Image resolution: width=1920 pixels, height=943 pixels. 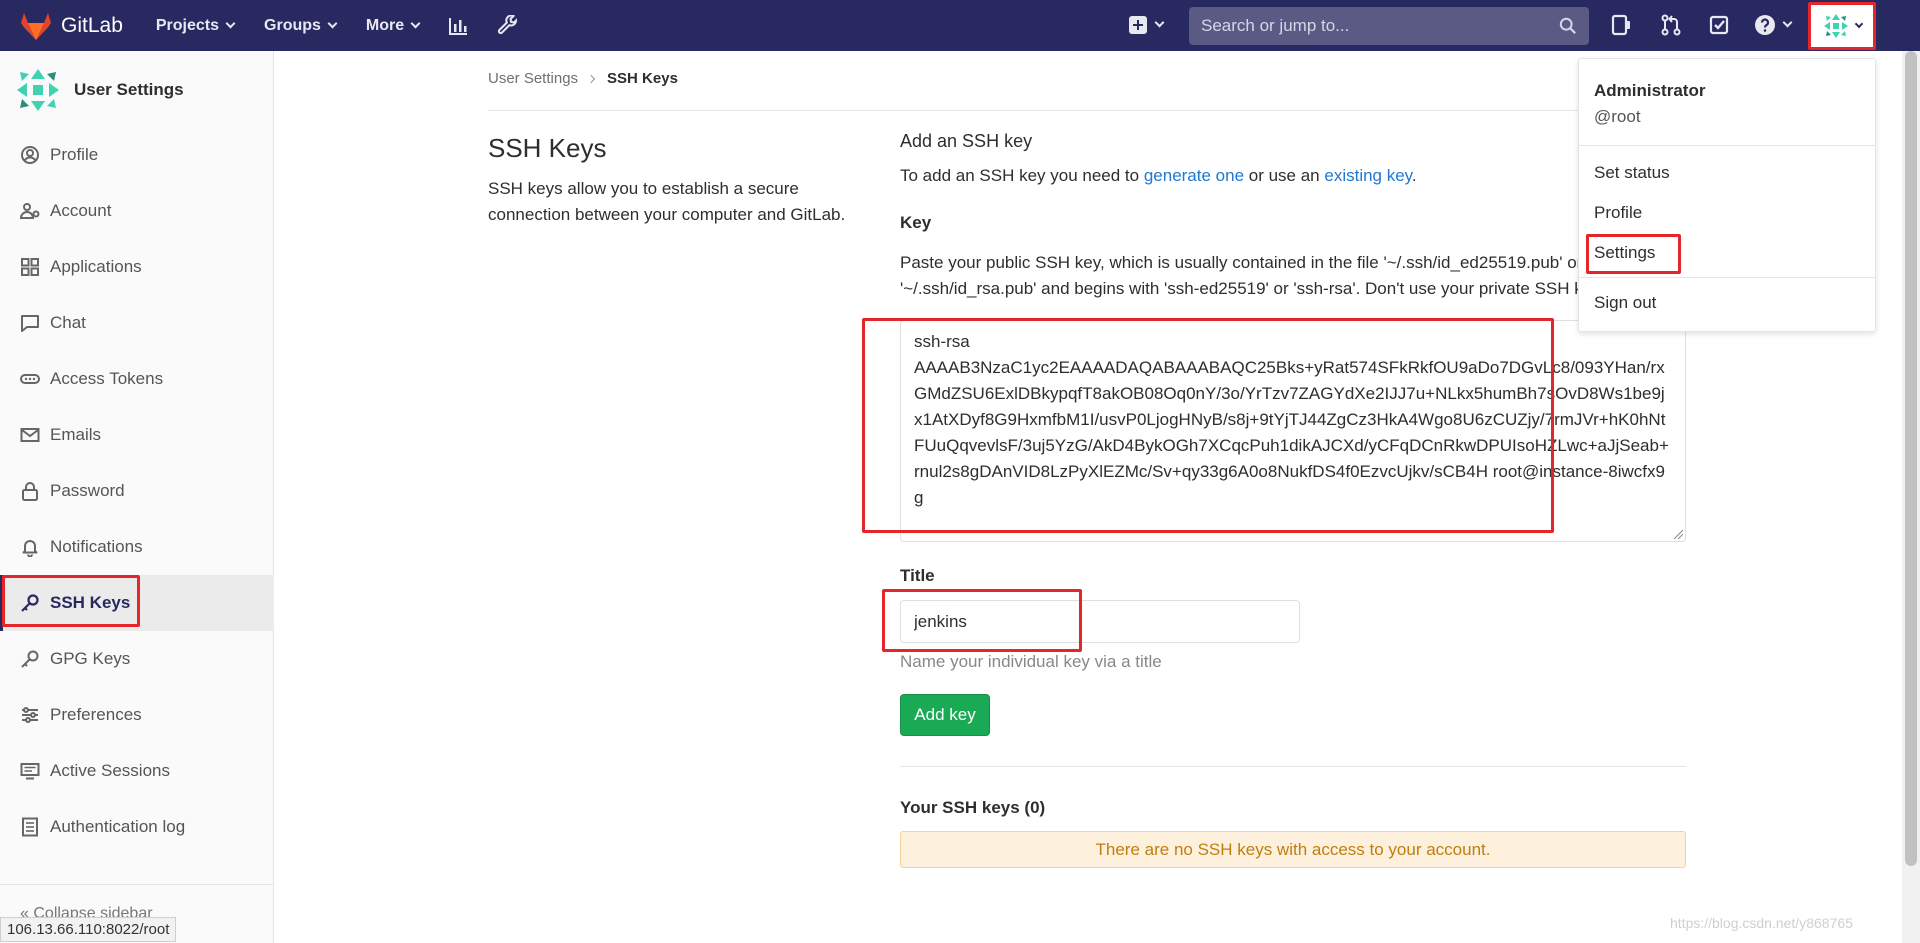 I want to click on user-avatar-dropdown, so click(x=1842, y=26).